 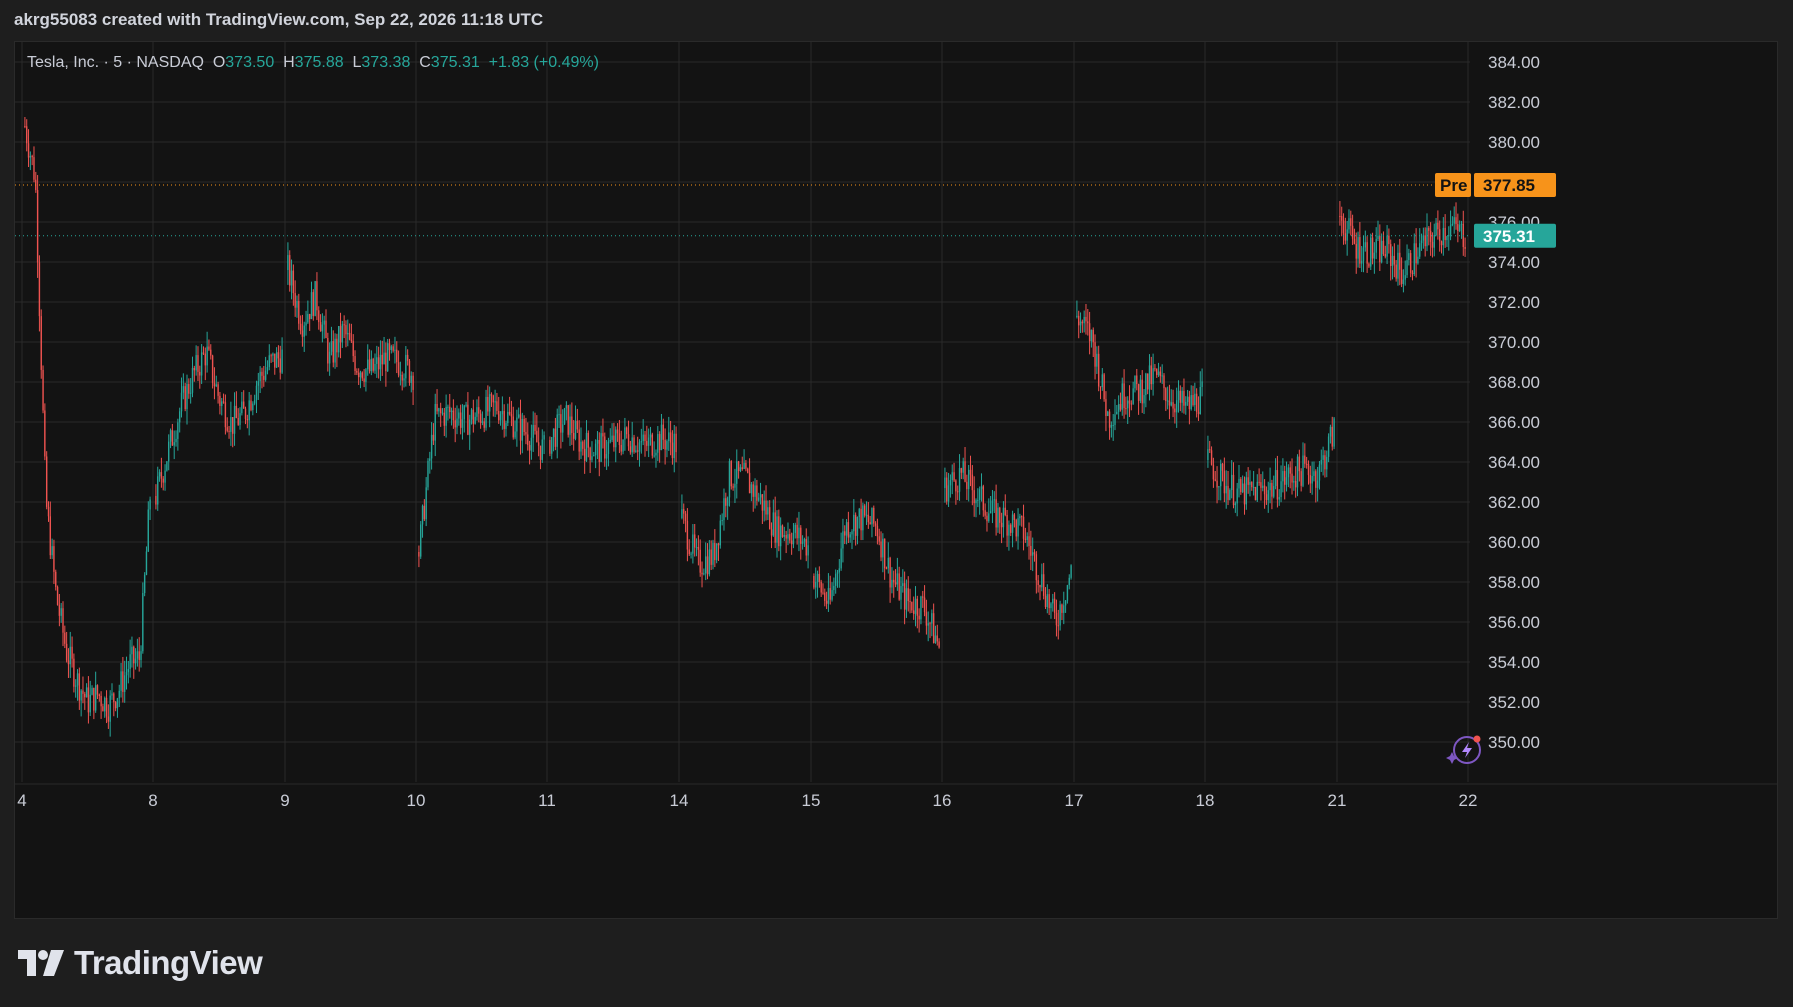 What do you see at coordinates (1205, 800) in the screenshot?
I see `x-tick-label: 18` at bounding box center [1205, 800].